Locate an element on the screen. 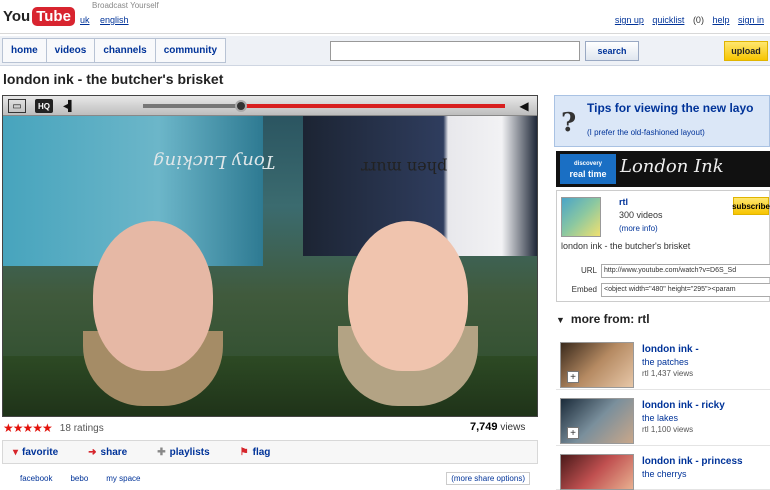 The width and height of the screenshot is (770, 490). playlist-icon: ✚ is located at coordinates (161, 452).